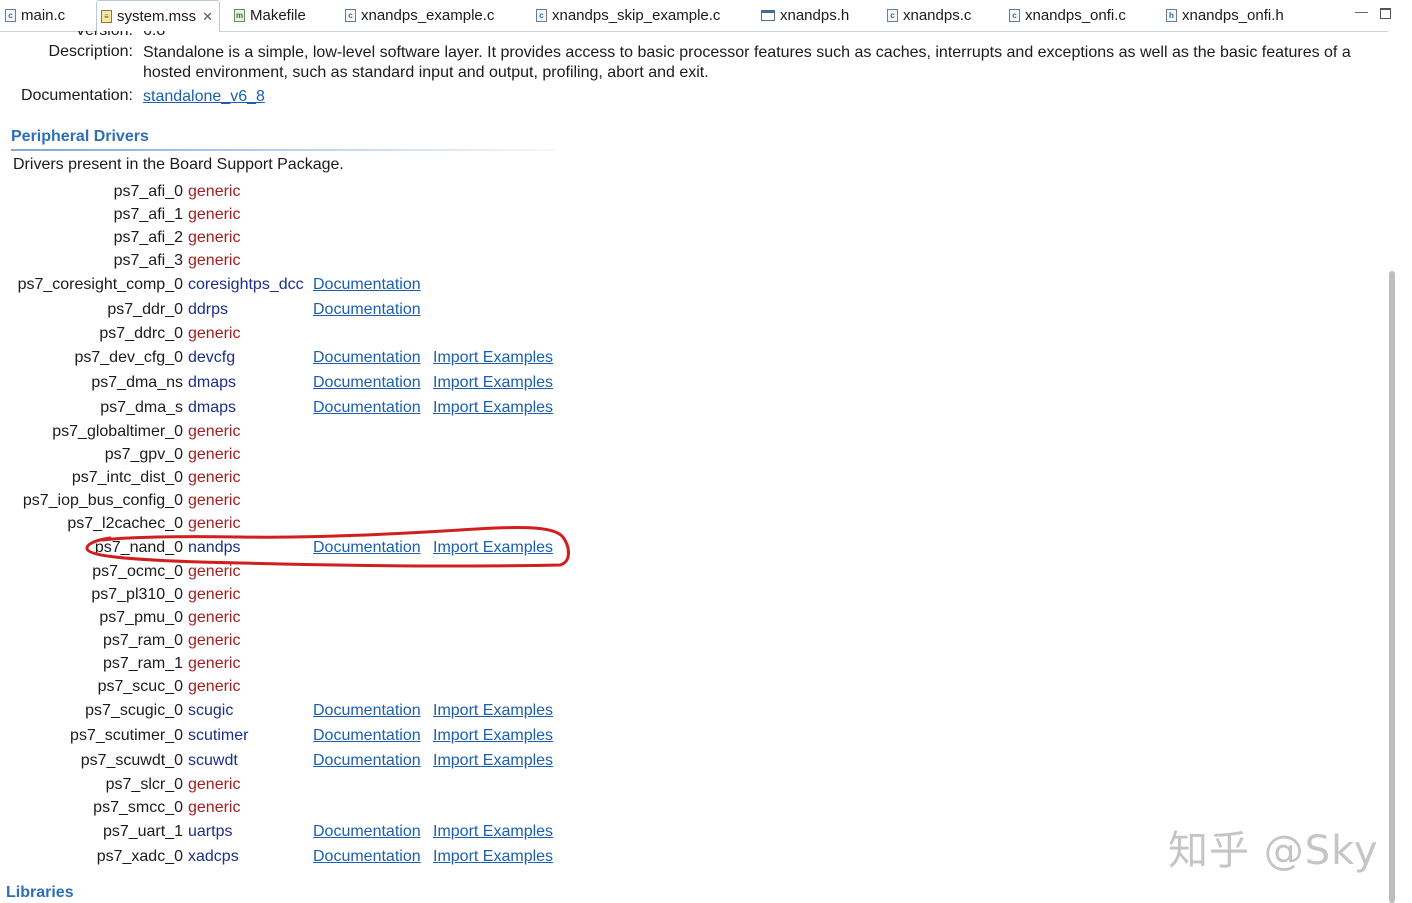 Image resolution: width=1412 pixels, height=903 pixels. What do you see at coordinates (300, 689) in the screenshot?
I see `driver-row: ps7_scuc_0 generic` at bounding box center [300, 689].